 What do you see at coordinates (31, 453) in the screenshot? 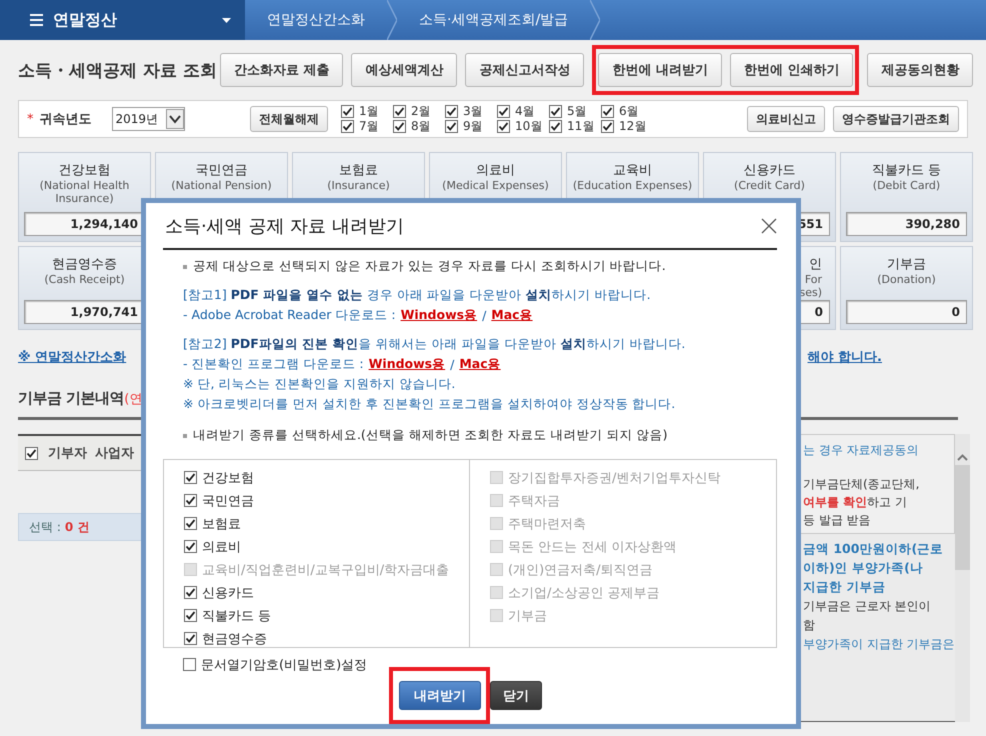
I see `select-all-checkbox` at bounding box center [31, 453].